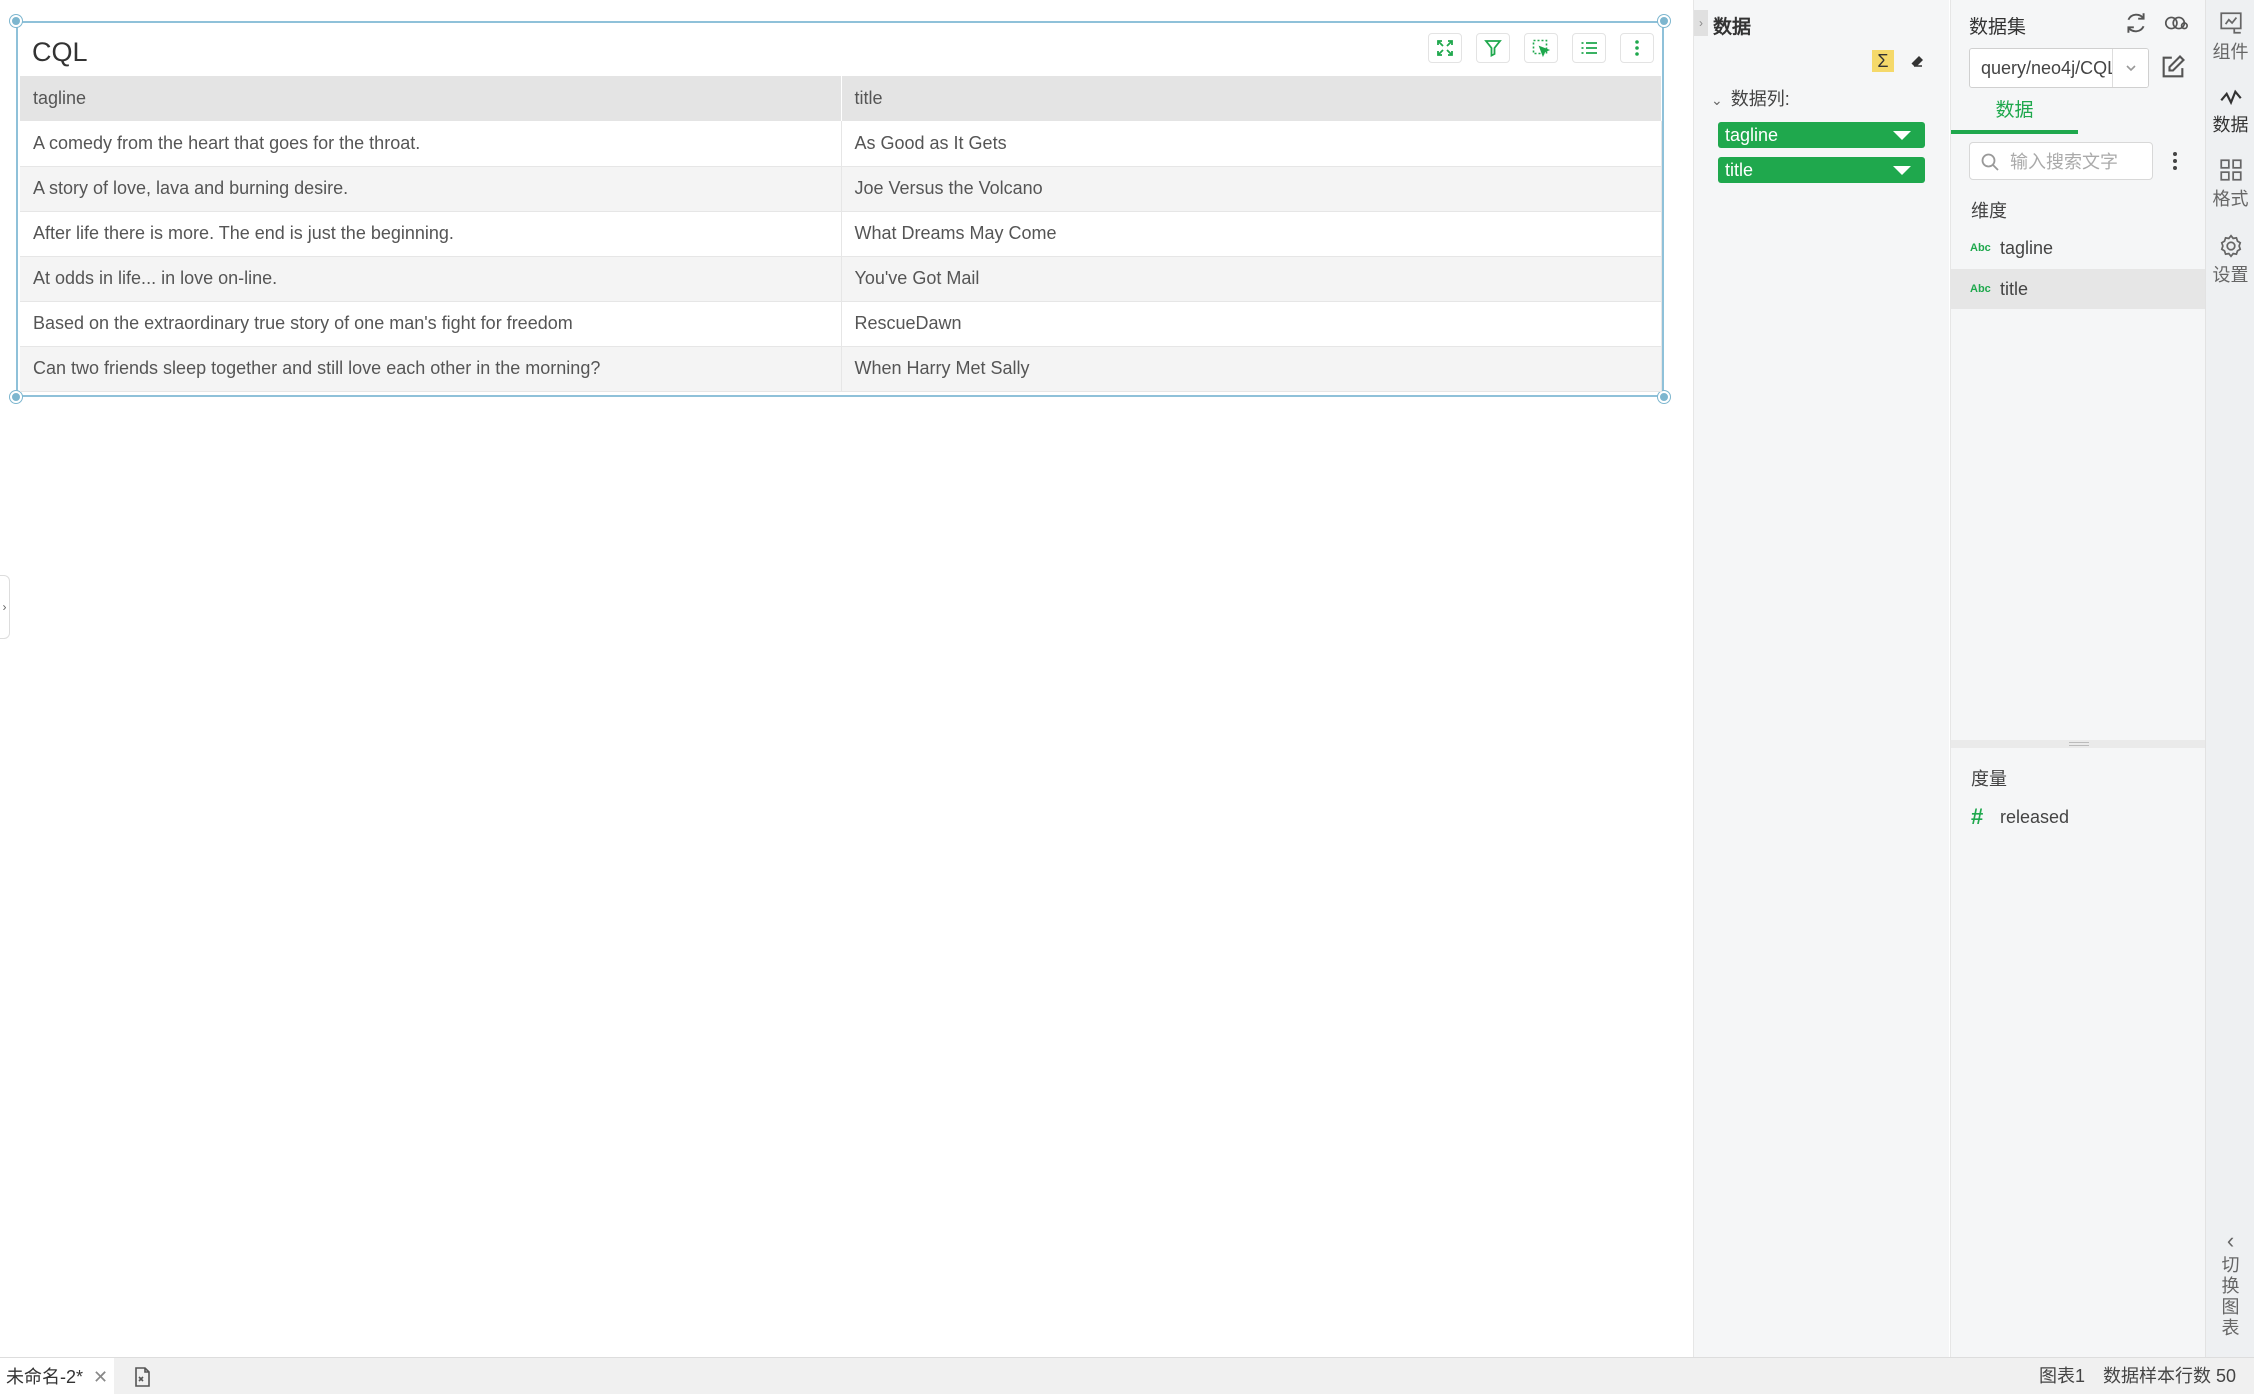 Image resolution: width=2254 pixels, height=1394 pixels. Describe the element at coordinates (2061, 1376) in the screenshot. I see `chart-name: 图表1` at that location.